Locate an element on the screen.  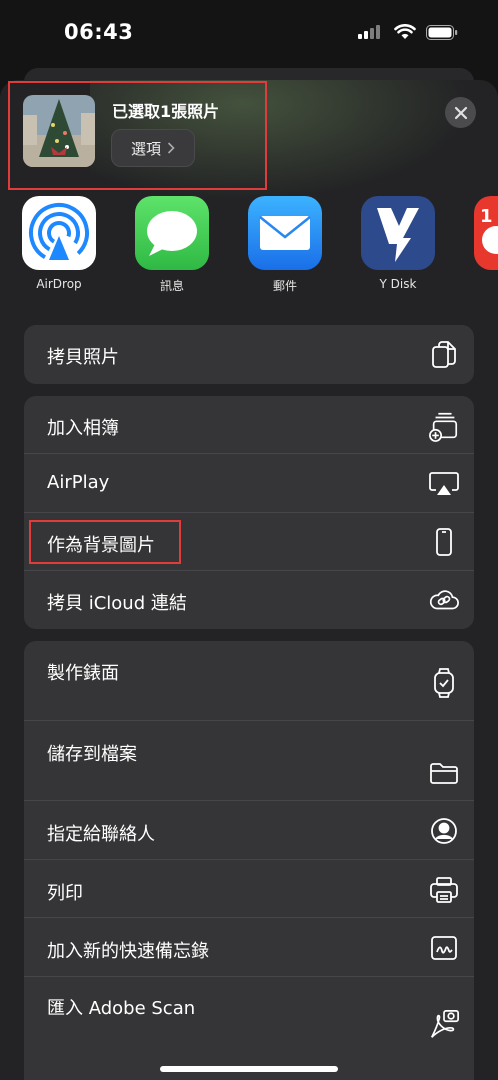
action-copy-photo: 拷貝照片 is located at coordinates (249, 354).